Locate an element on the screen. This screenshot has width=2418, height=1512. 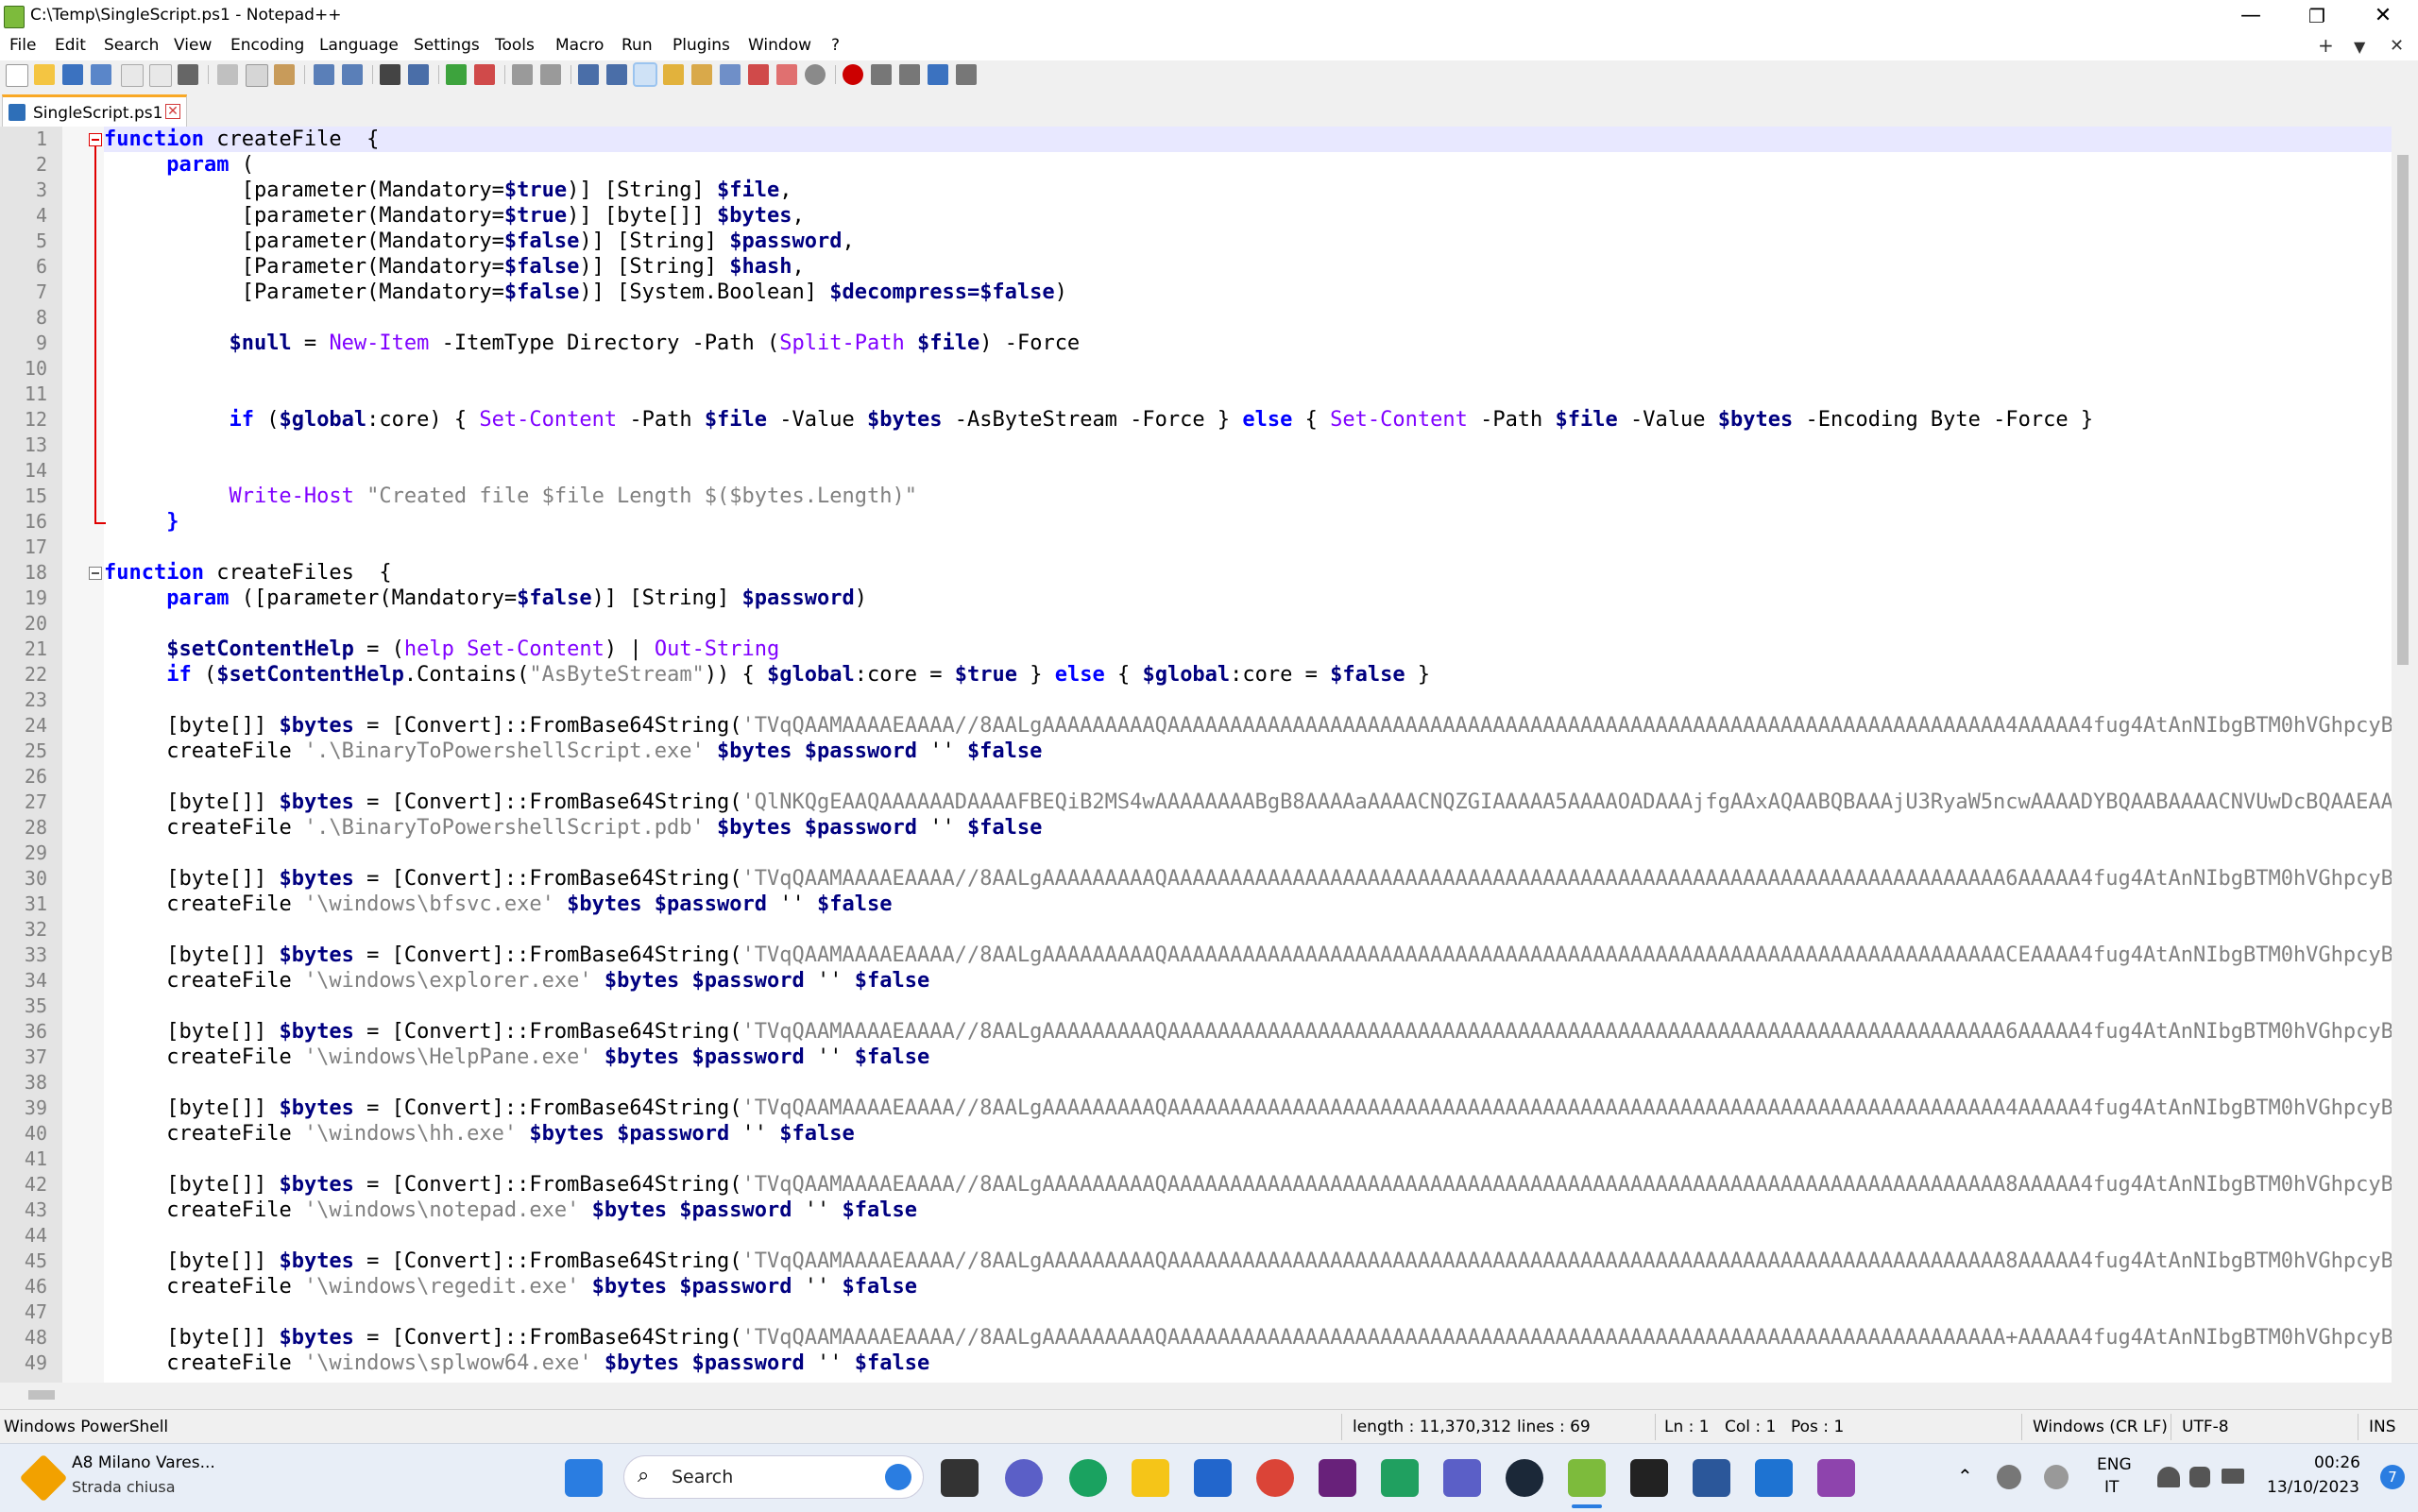
menu-search: Search is located at coordinates (131, 46).